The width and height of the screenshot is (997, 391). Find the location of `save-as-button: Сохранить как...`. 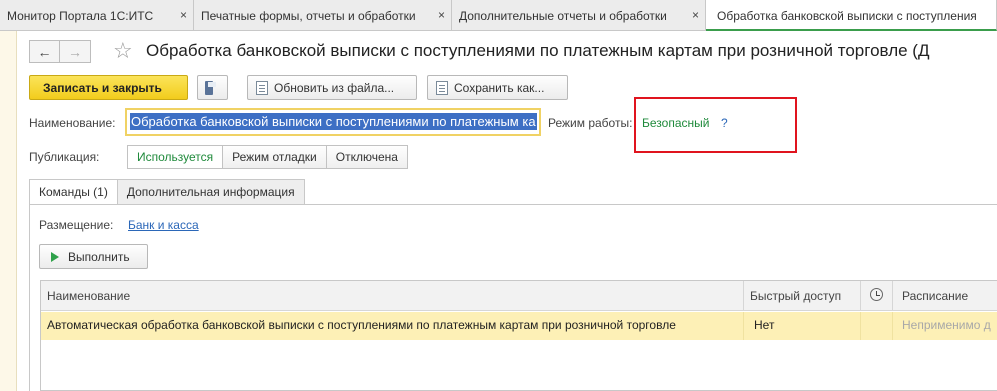

save-as-button: Сохранить как... is located at coordinates (497, 87).